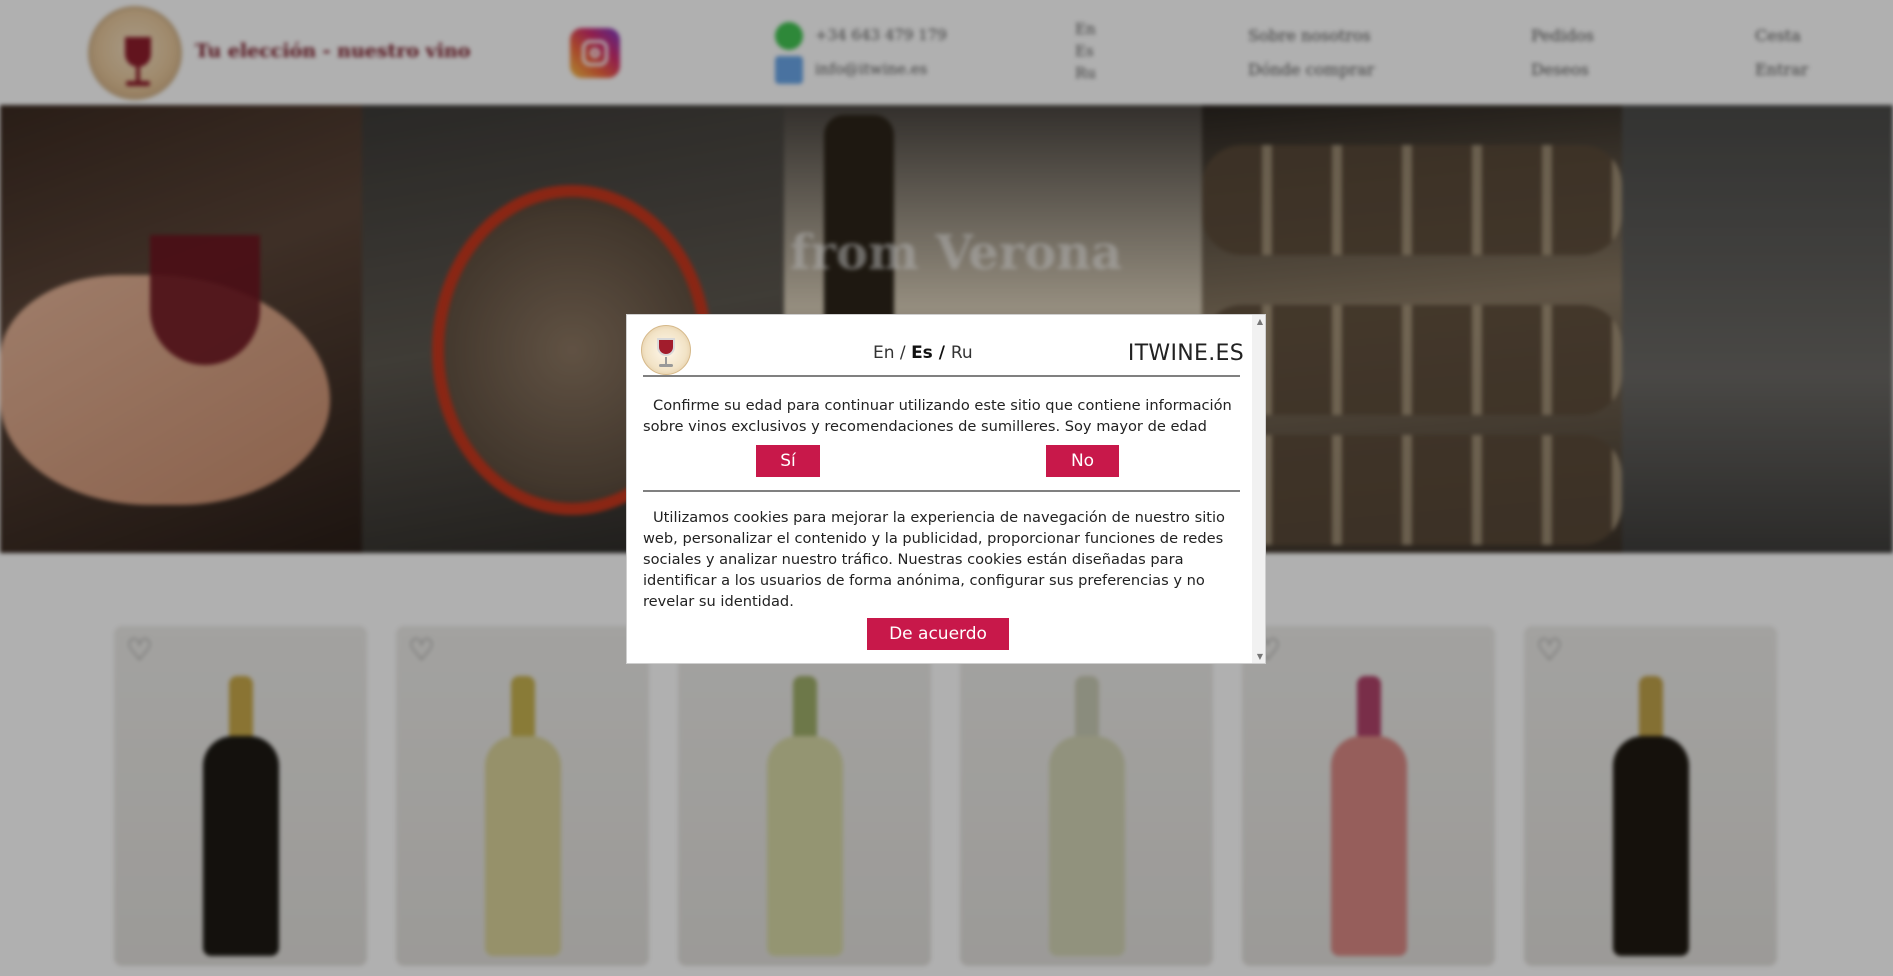 The image size is (1893, 976). I want to click on scroll-down-arrow-icon: ▼, so click(1260, 656).